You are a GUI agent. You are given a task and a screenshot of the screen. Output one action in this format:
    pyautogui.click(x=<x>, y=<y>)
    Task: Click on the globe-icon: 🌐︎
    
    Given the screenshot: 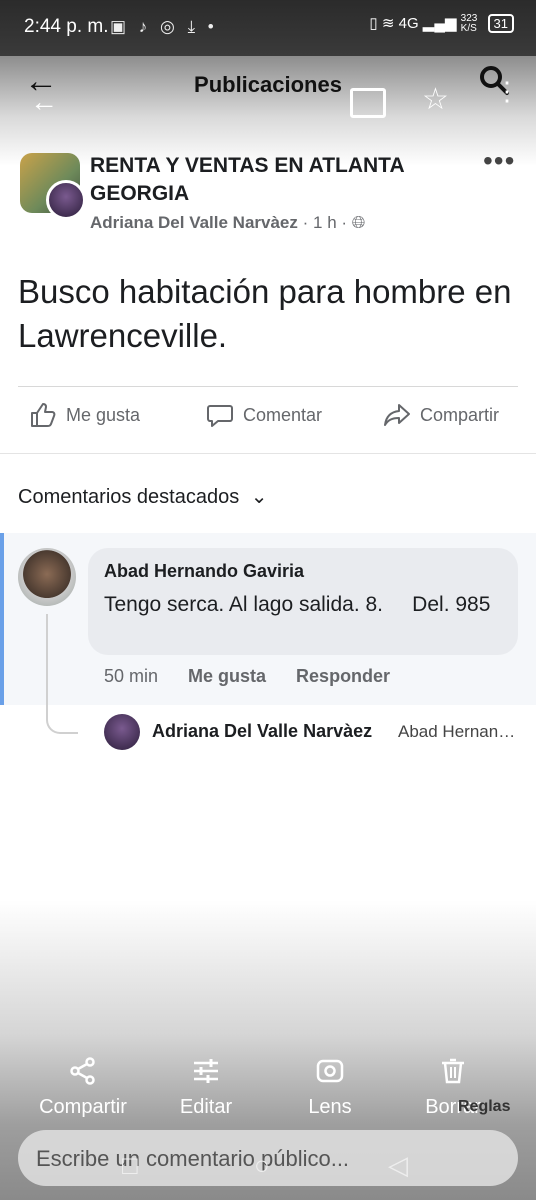 What is the action you would take?
    pyautogui.click(x=358, y=222)
    